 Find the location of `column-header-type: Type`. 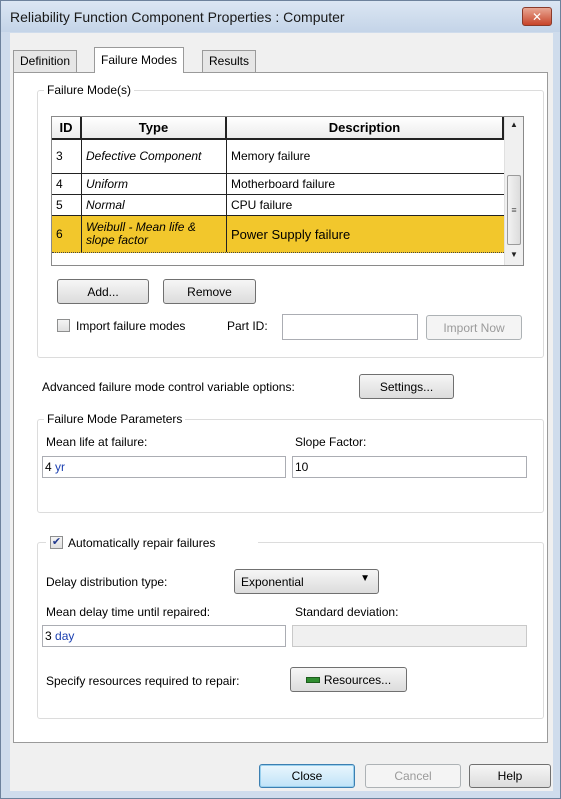

column-header-type: Type is located at coordinates (154, 127).